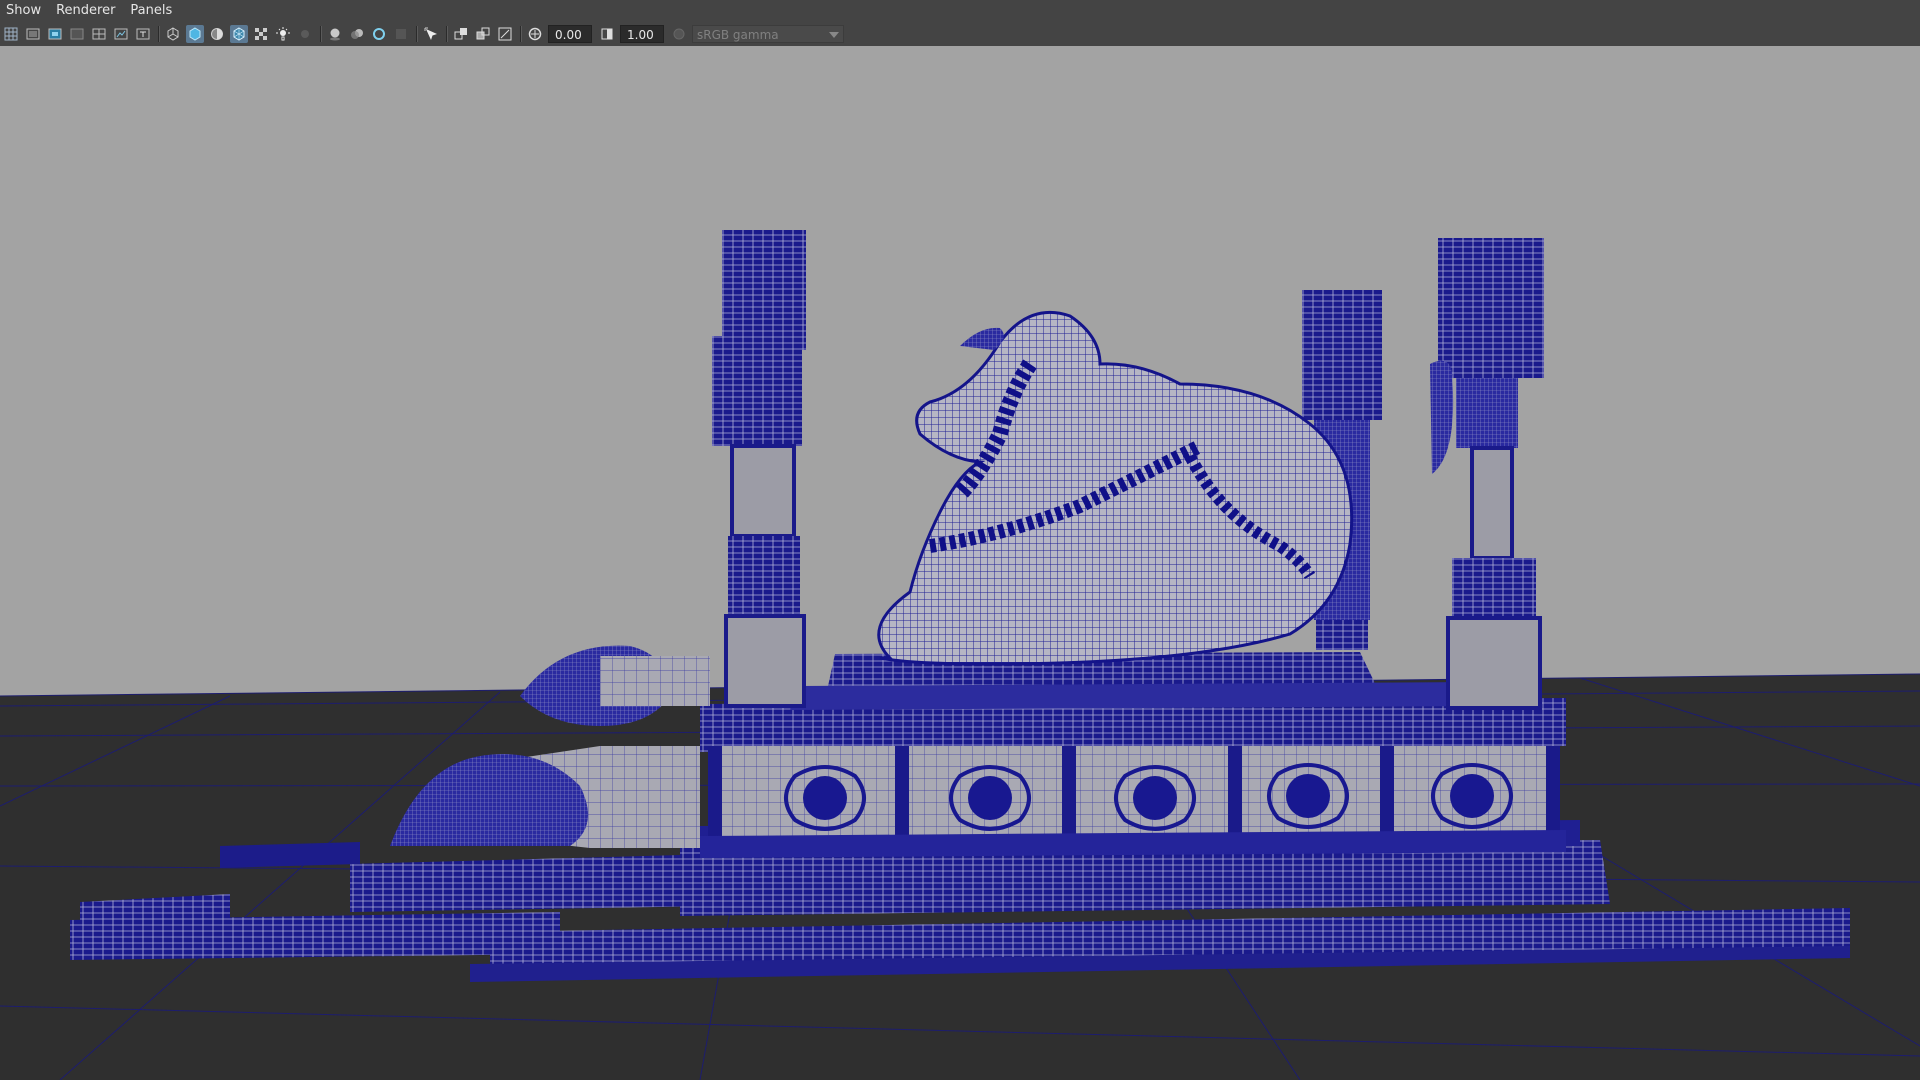 The image size is (1920, 1080). I want to click on shadows-icon, so click(305, 34).